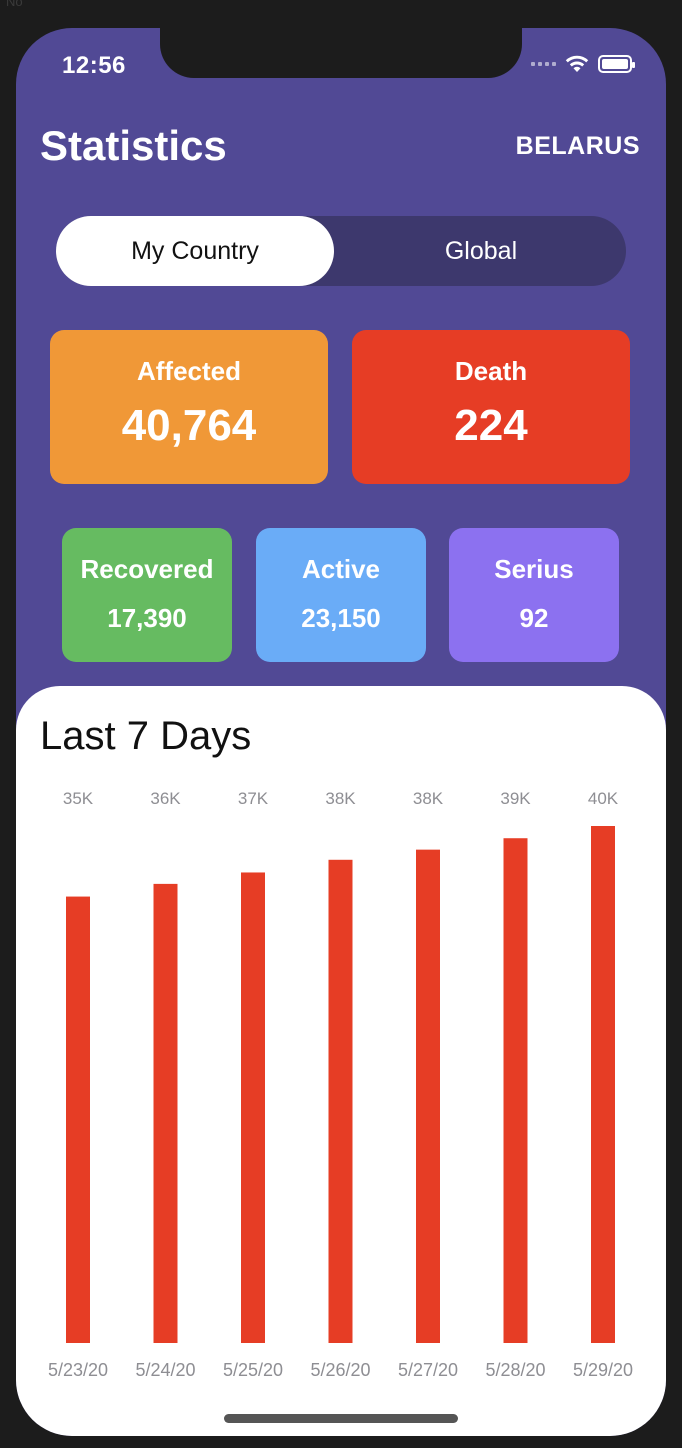 This screenshot has height=1448, width=682. What do you see at coordinates (146, 736) in the screenshot?
I see `panel-title: Last 7 Days` at bounding box center [146, 736].